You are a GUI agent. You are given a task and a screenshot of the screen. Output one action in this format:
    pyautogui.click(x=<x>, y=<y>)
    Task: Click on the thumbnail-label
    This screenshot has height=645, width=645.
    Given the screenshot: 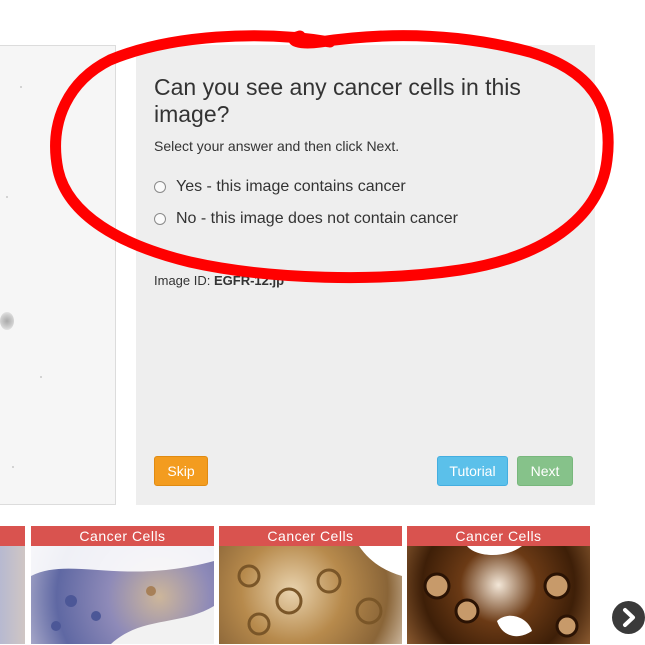 What is the action you would take?
    pyautogui.click(x=12, y=536)
    